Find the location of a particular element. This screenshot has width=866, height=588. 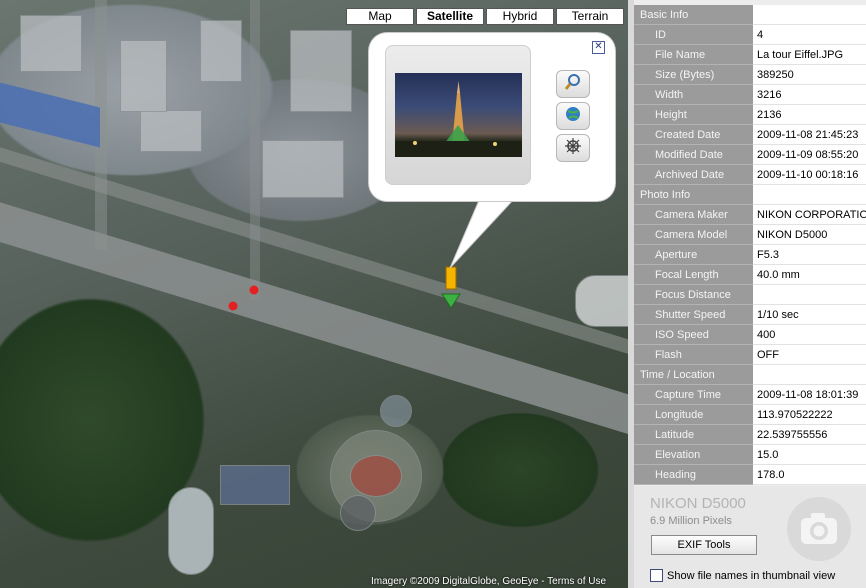

globe-icon is located at coordinates (573, 116).